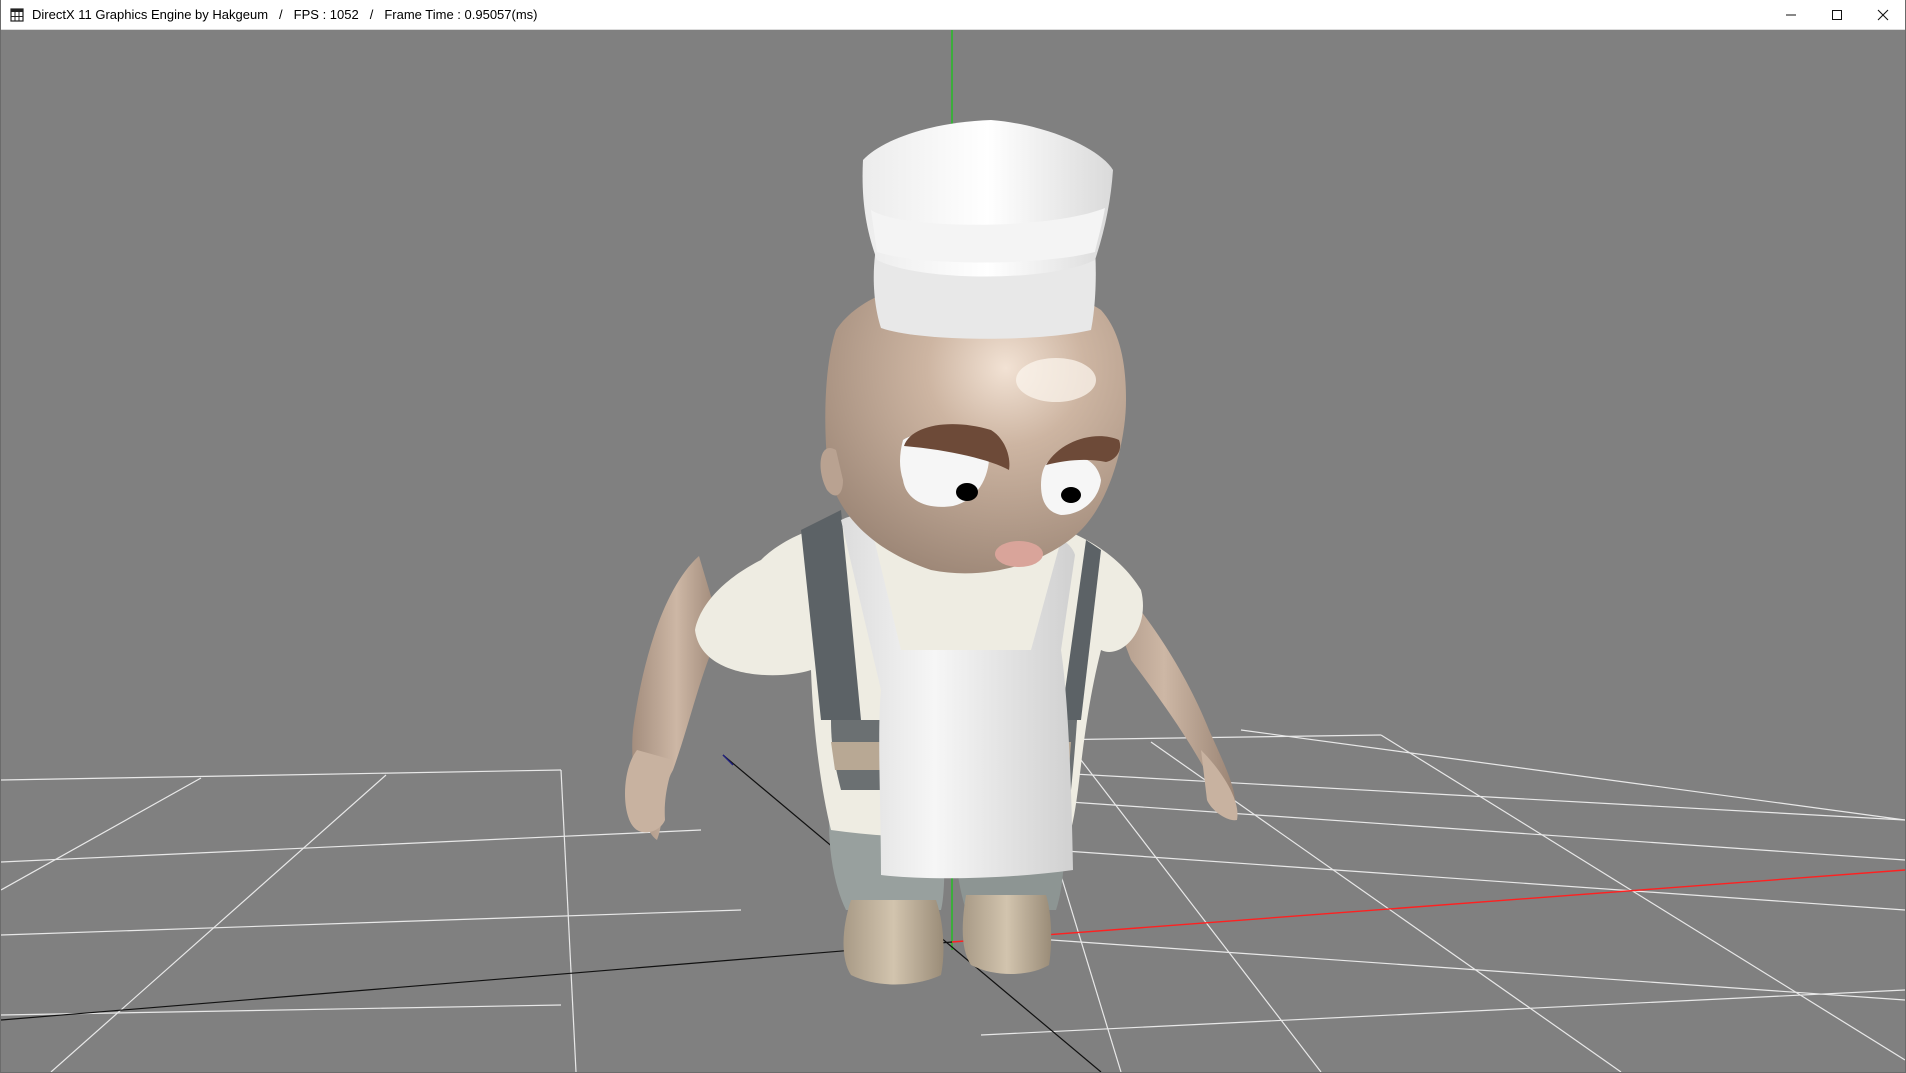 This screenshot has height=1073, width=1906. I want to click on maximize-button, so click(1837, 15).